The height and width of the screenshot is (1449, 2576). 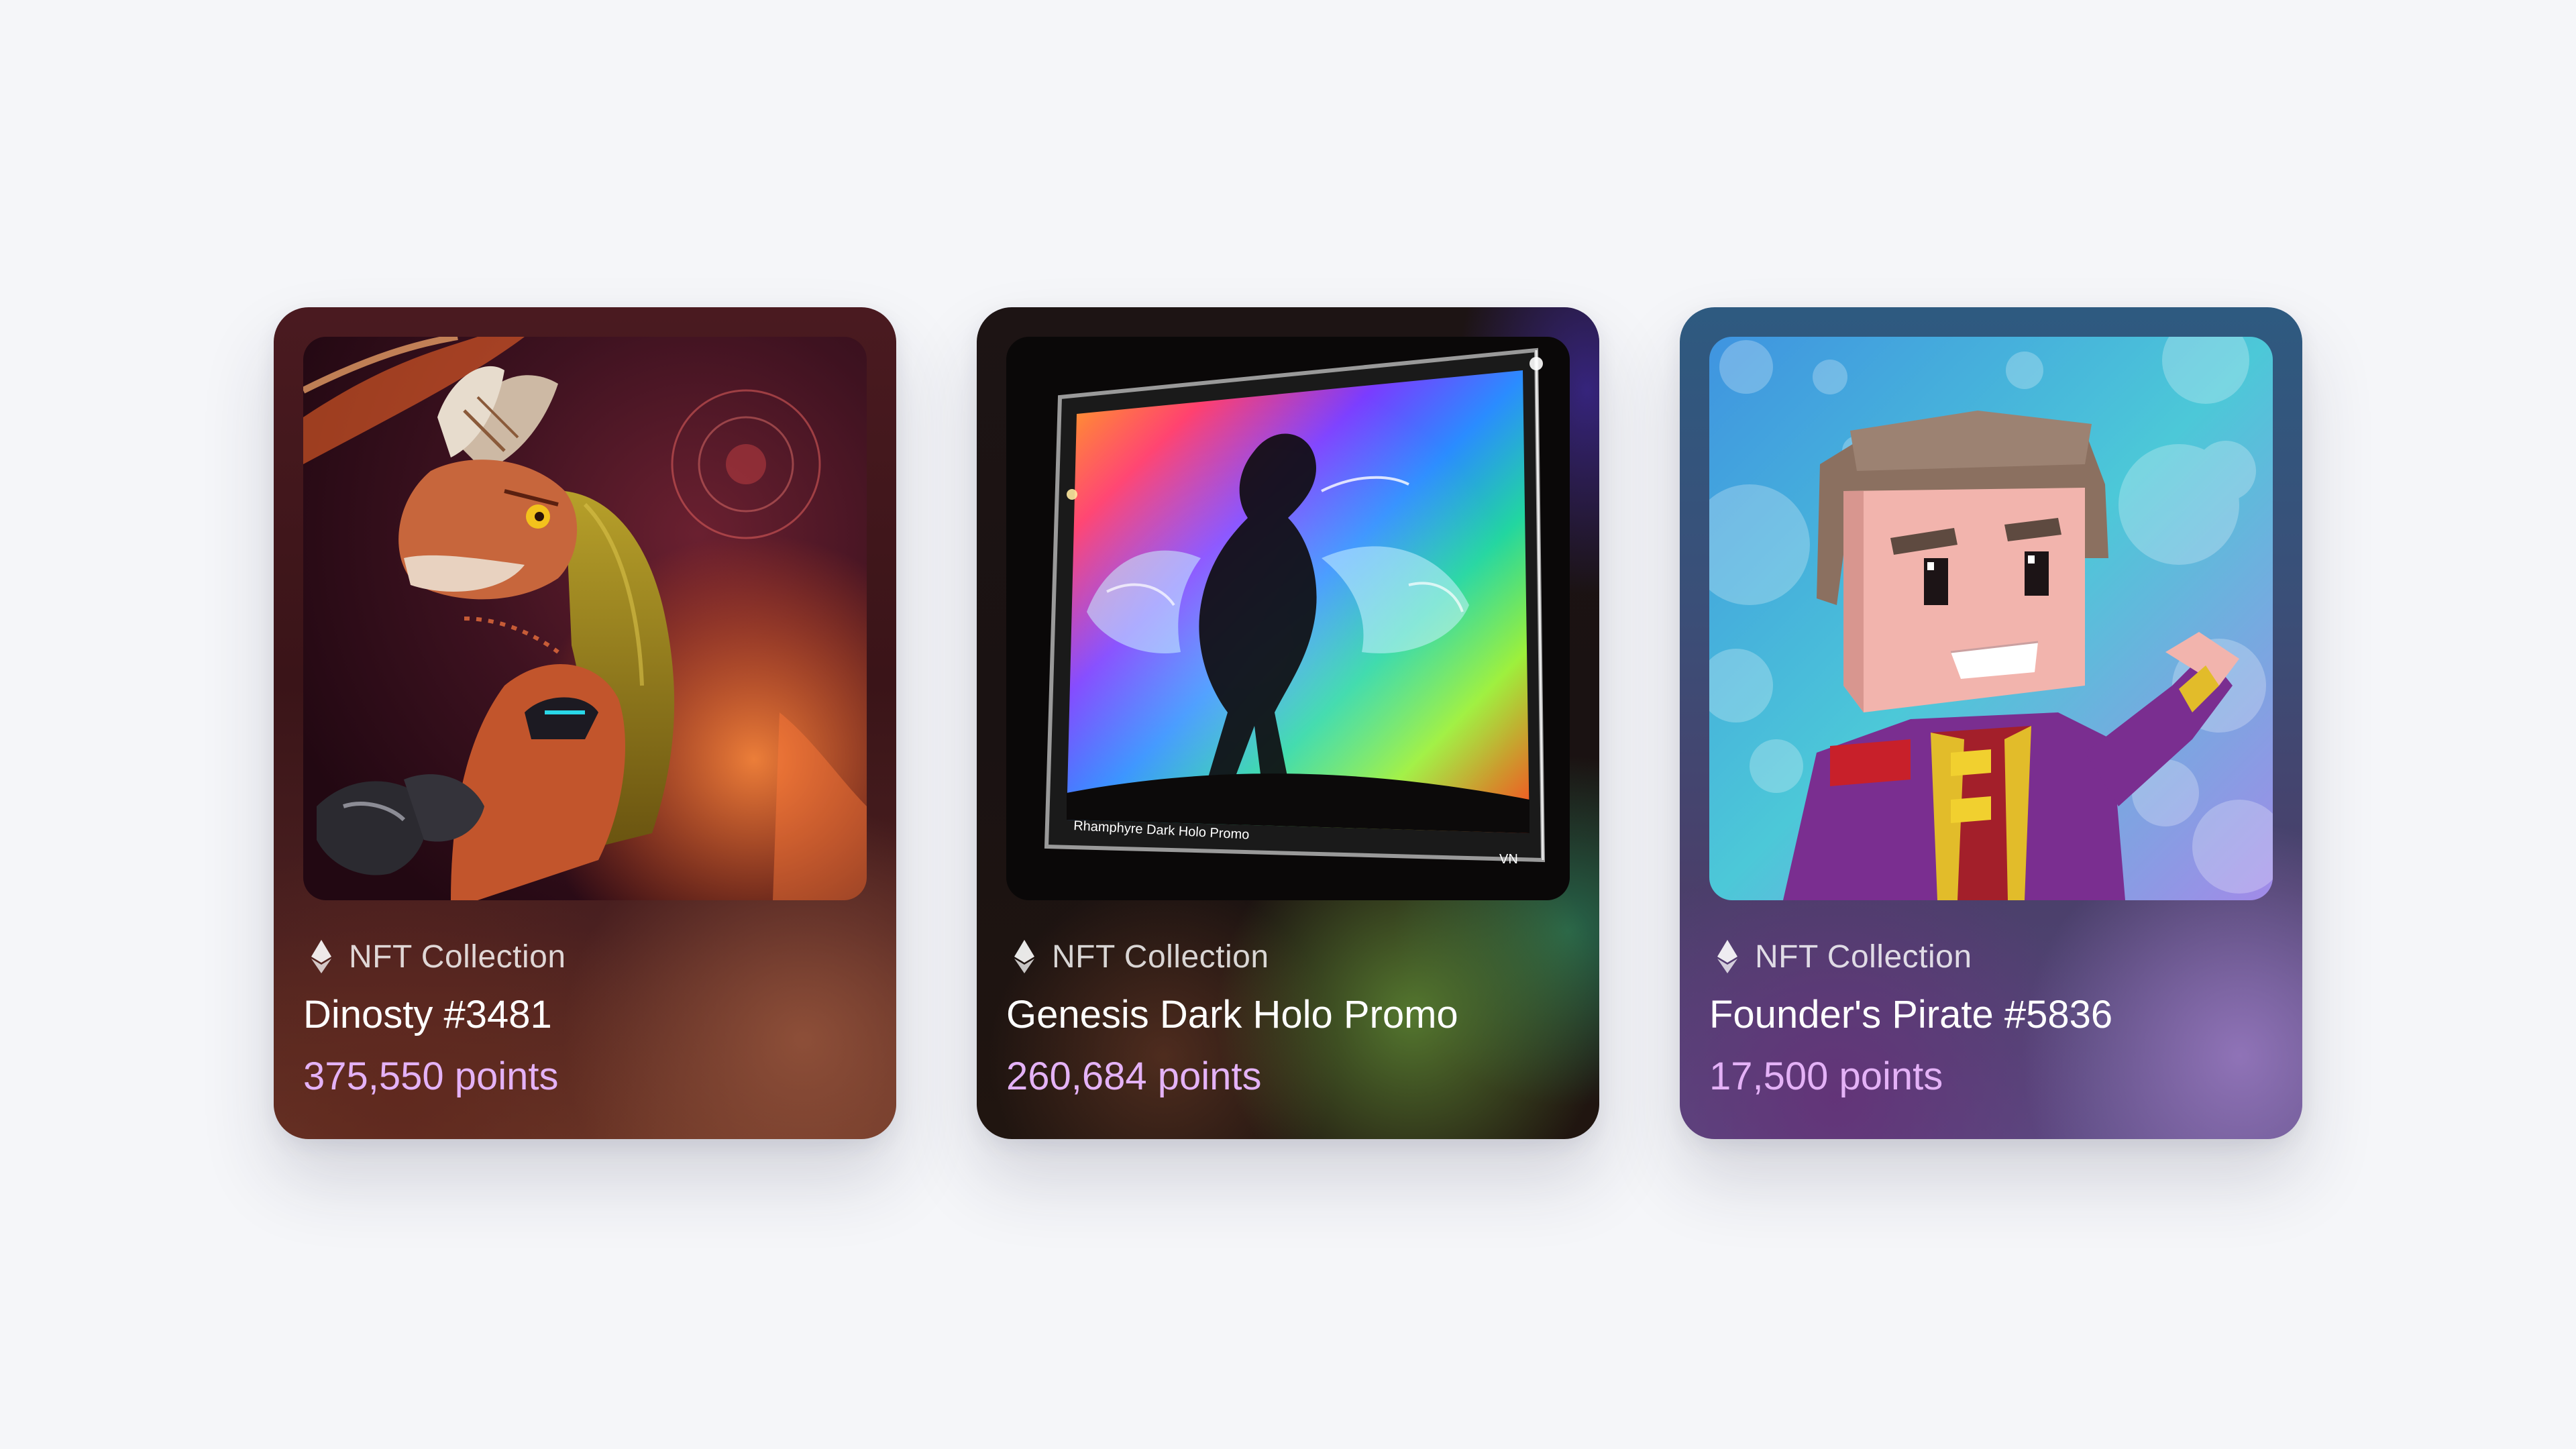 I want to click on points-value: 375,550 points, so click(x=431, y=1076).